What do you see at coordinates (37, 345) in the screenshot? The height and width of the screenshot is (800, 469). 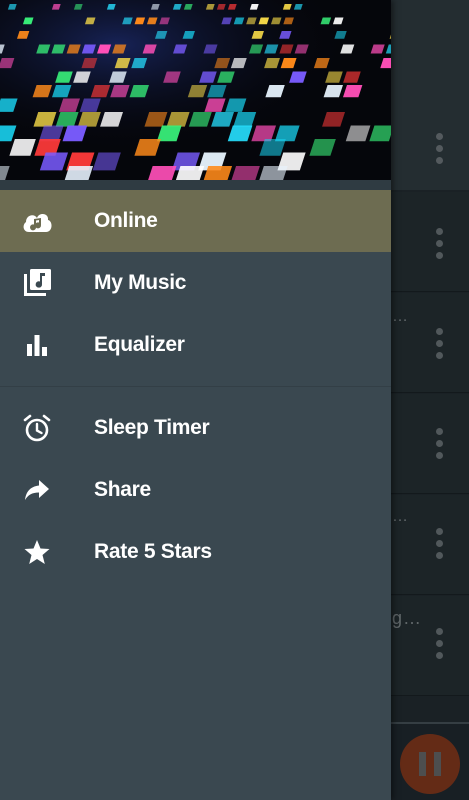 I see `equalizer-icon` at bounding box center [37, 345].